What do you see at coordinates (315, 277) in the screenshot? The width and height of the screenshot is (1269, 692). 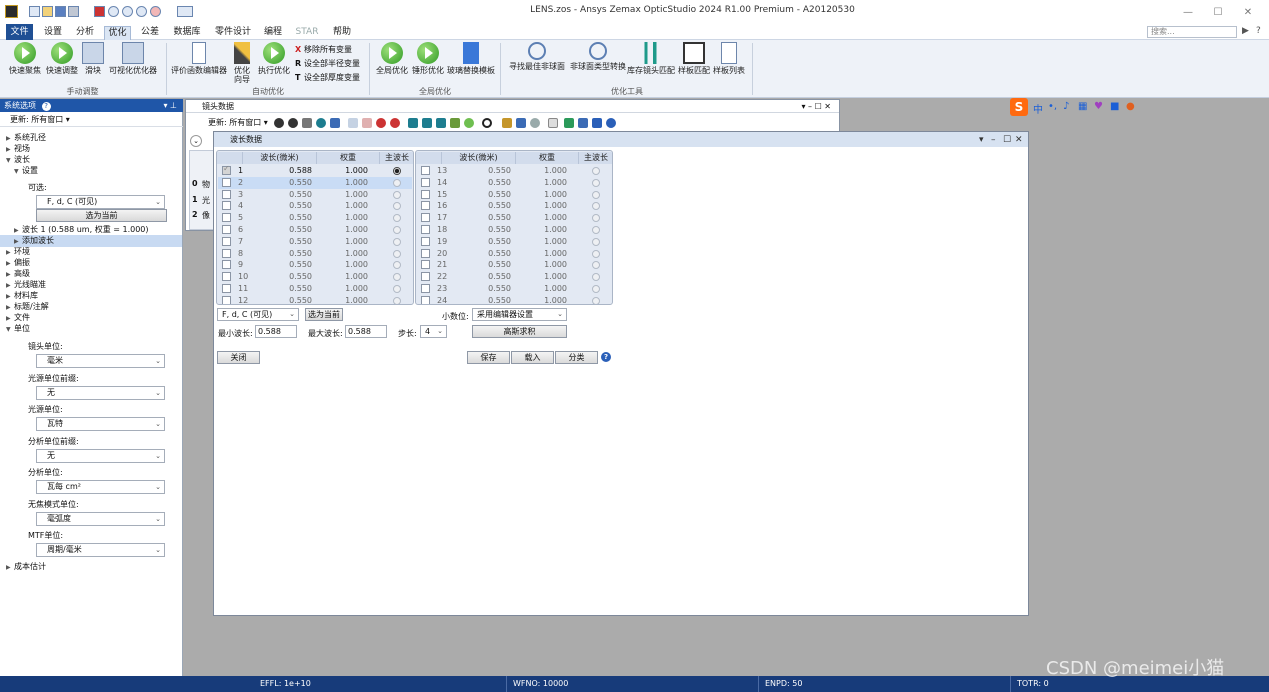 I see `wavelength-row: 10 0.550 1.000` at bounding box center [315, 277].